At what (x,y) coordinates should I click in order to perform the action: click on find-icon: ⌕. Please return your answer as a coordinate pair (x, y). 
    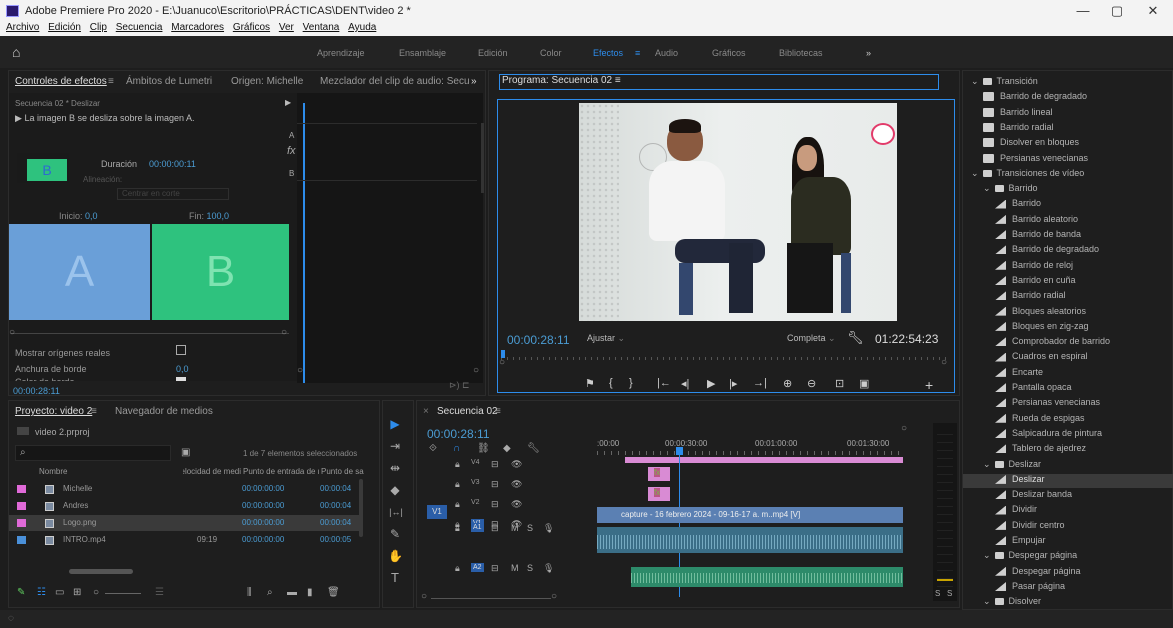
    Looking at the image, I should click on (270, 592).